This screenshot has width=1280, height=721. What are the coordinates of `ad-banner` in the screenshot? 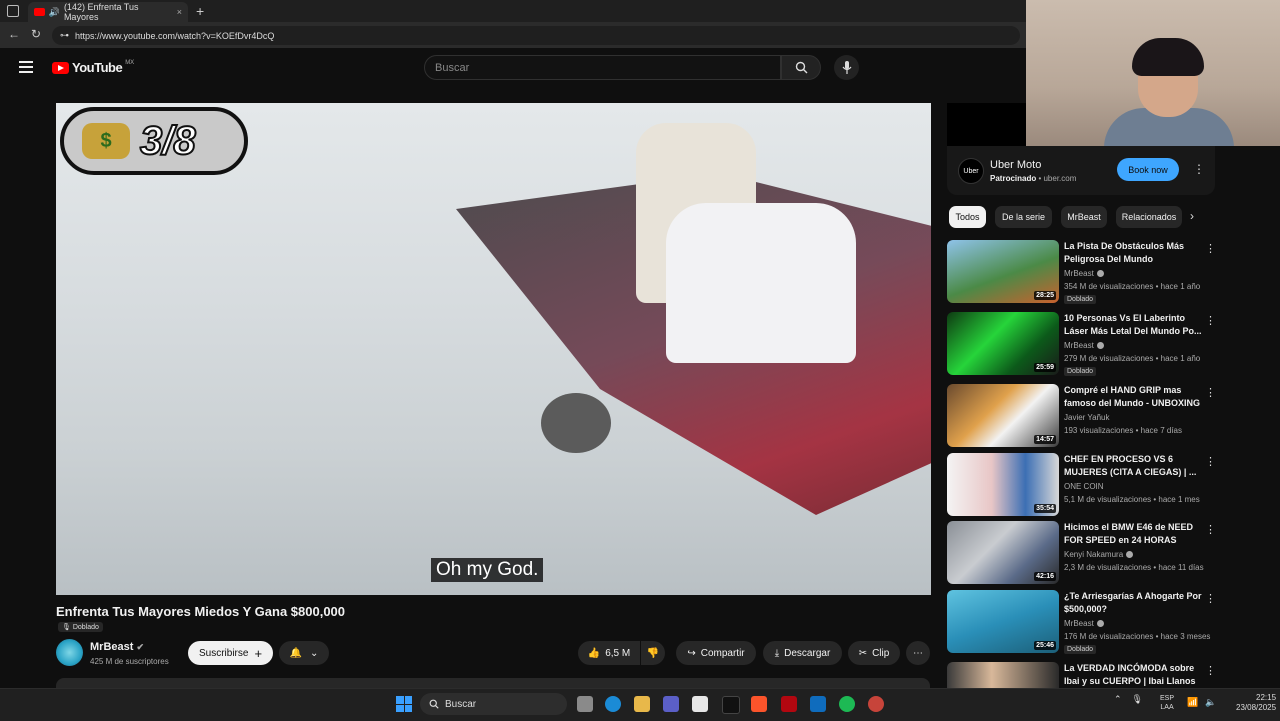 It's located at (986, 124).